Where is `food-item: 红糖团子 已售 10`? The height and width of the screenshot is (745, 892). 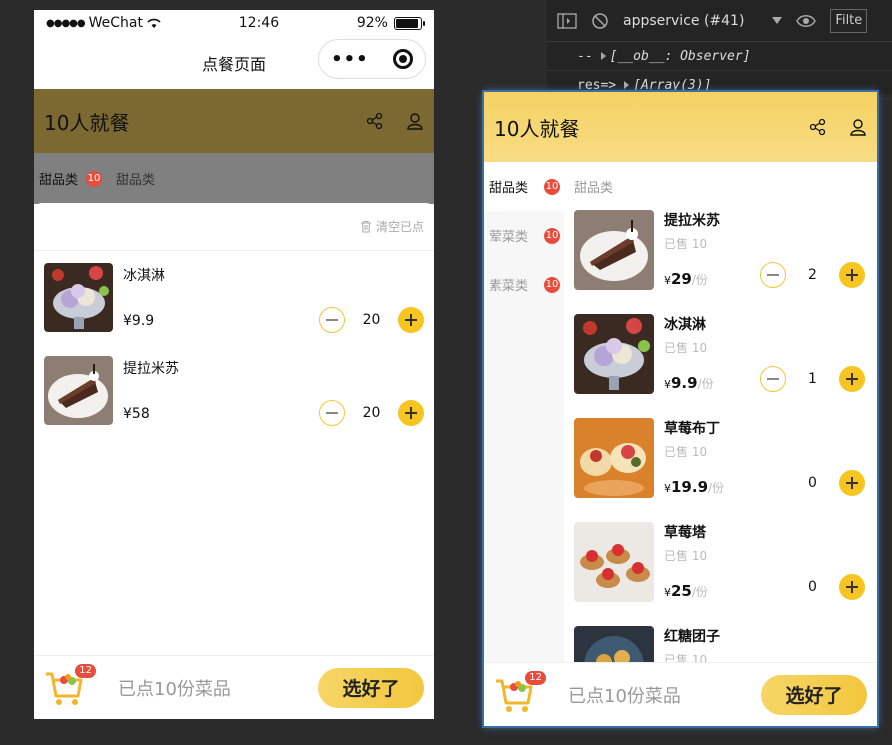 food-item: 红糖团子 已售 10 is located at coordinates (720, 644).